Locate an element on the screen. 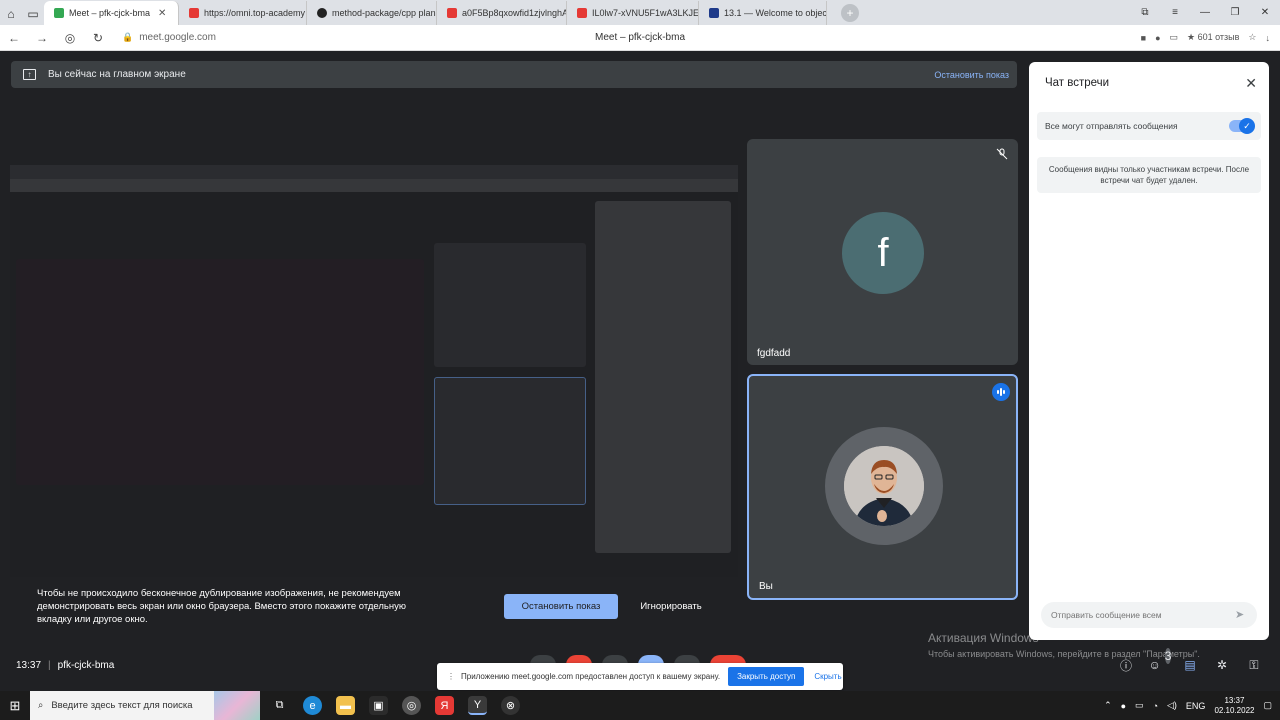  mic-off-icon is located at coordinates (1002, 154).